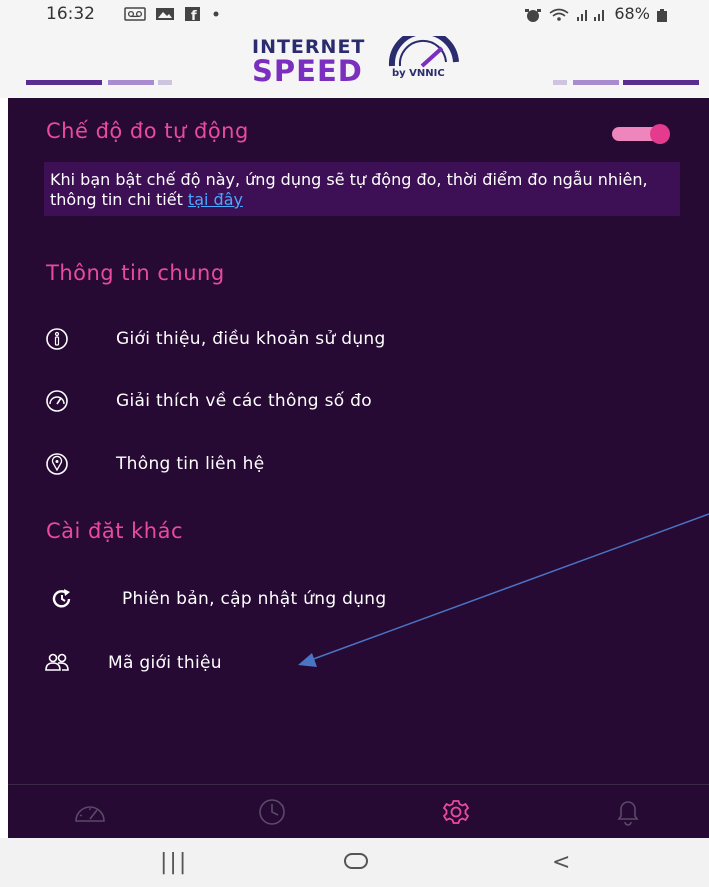  I want to click on gauge-logo-icon, so click(423, 52).